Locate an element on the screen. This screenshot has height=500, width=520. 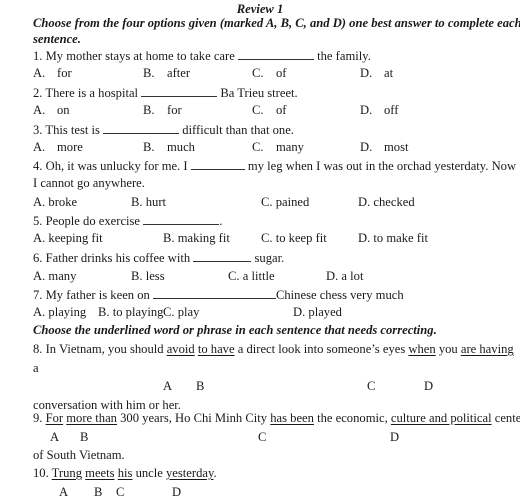
option-text: play is located at coordinates (188, 312).